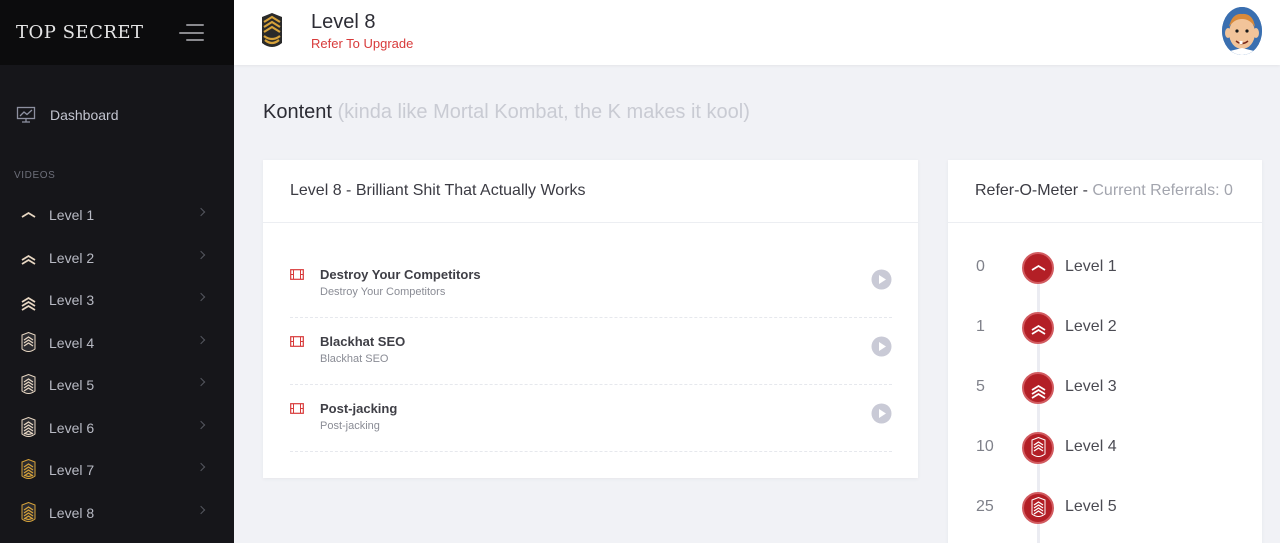 The height and width of the screenshot is (543, 1280). I want to click on meter-level-label: Level 4, so click(1091, 446).